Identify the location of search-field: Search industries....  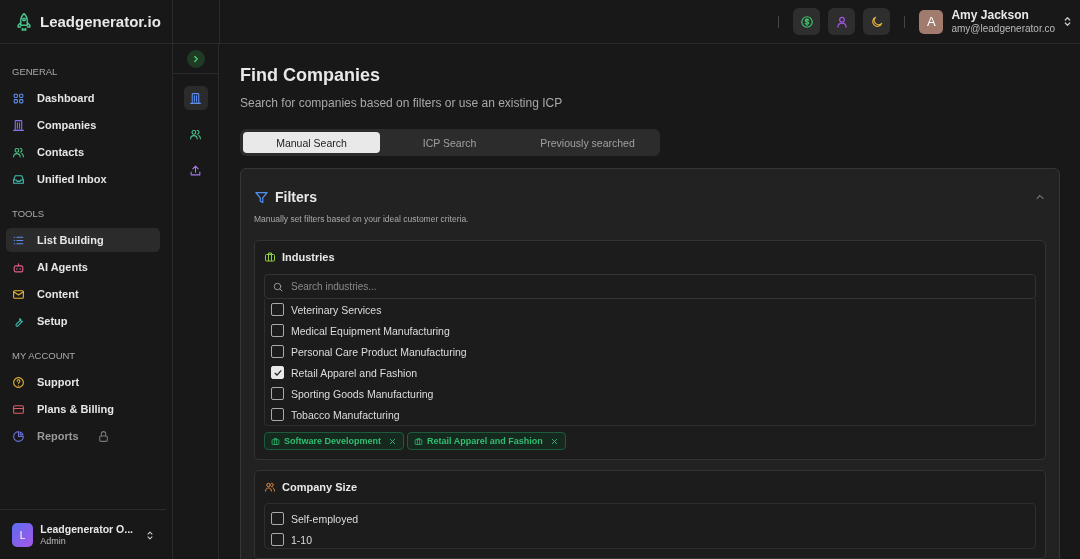
(650, 286).